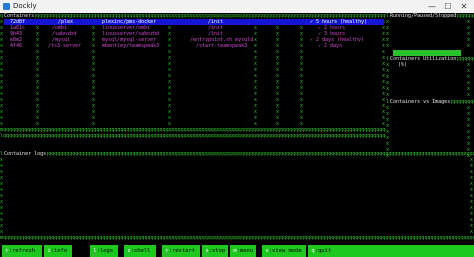 This screenshot has width=474, height=257. What do you see at coordinates (58, 251) in the screenshot?
I see `info-key: i:info` at bounding box center [58, 251].